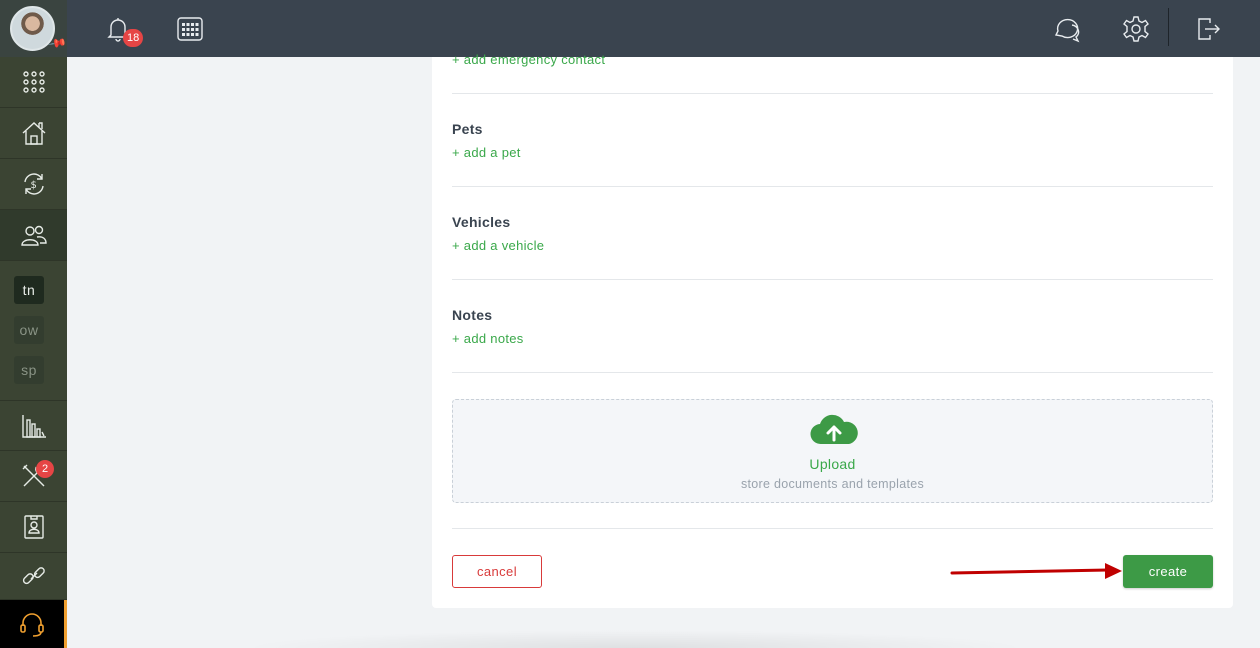  What do you see at coordinates (834, 429) in the screenshot?
I see `cloud-upload-icon` at bounding box center [834, 429].